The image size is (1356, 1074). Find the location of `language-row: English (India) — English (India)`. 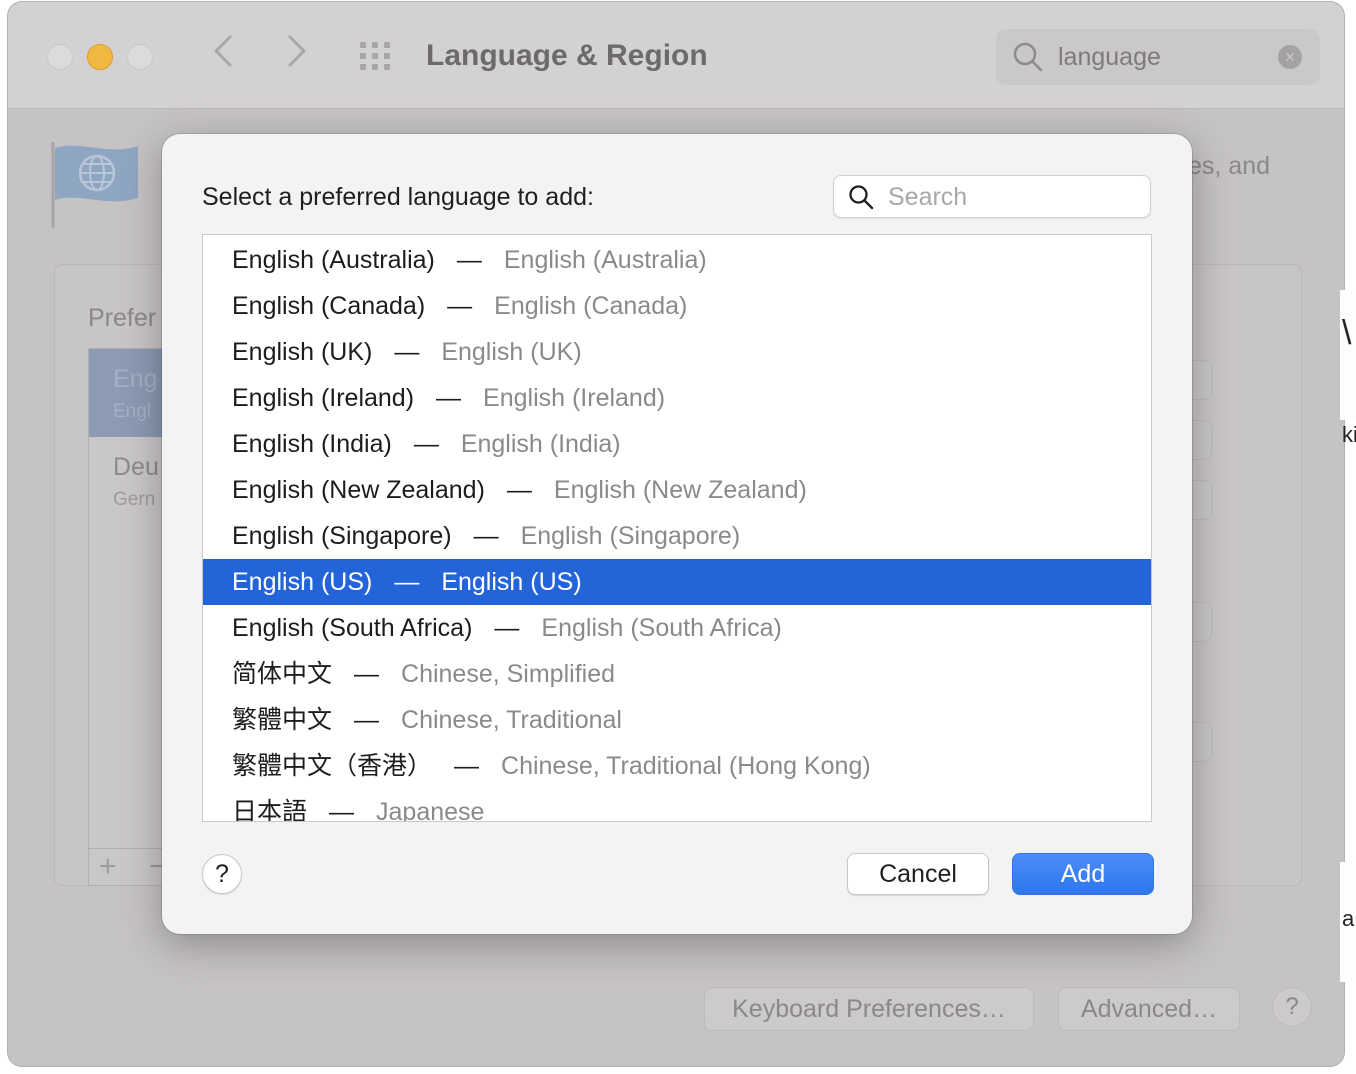

language-row: English (India) — English (India) is located at coordinates (677, 444).